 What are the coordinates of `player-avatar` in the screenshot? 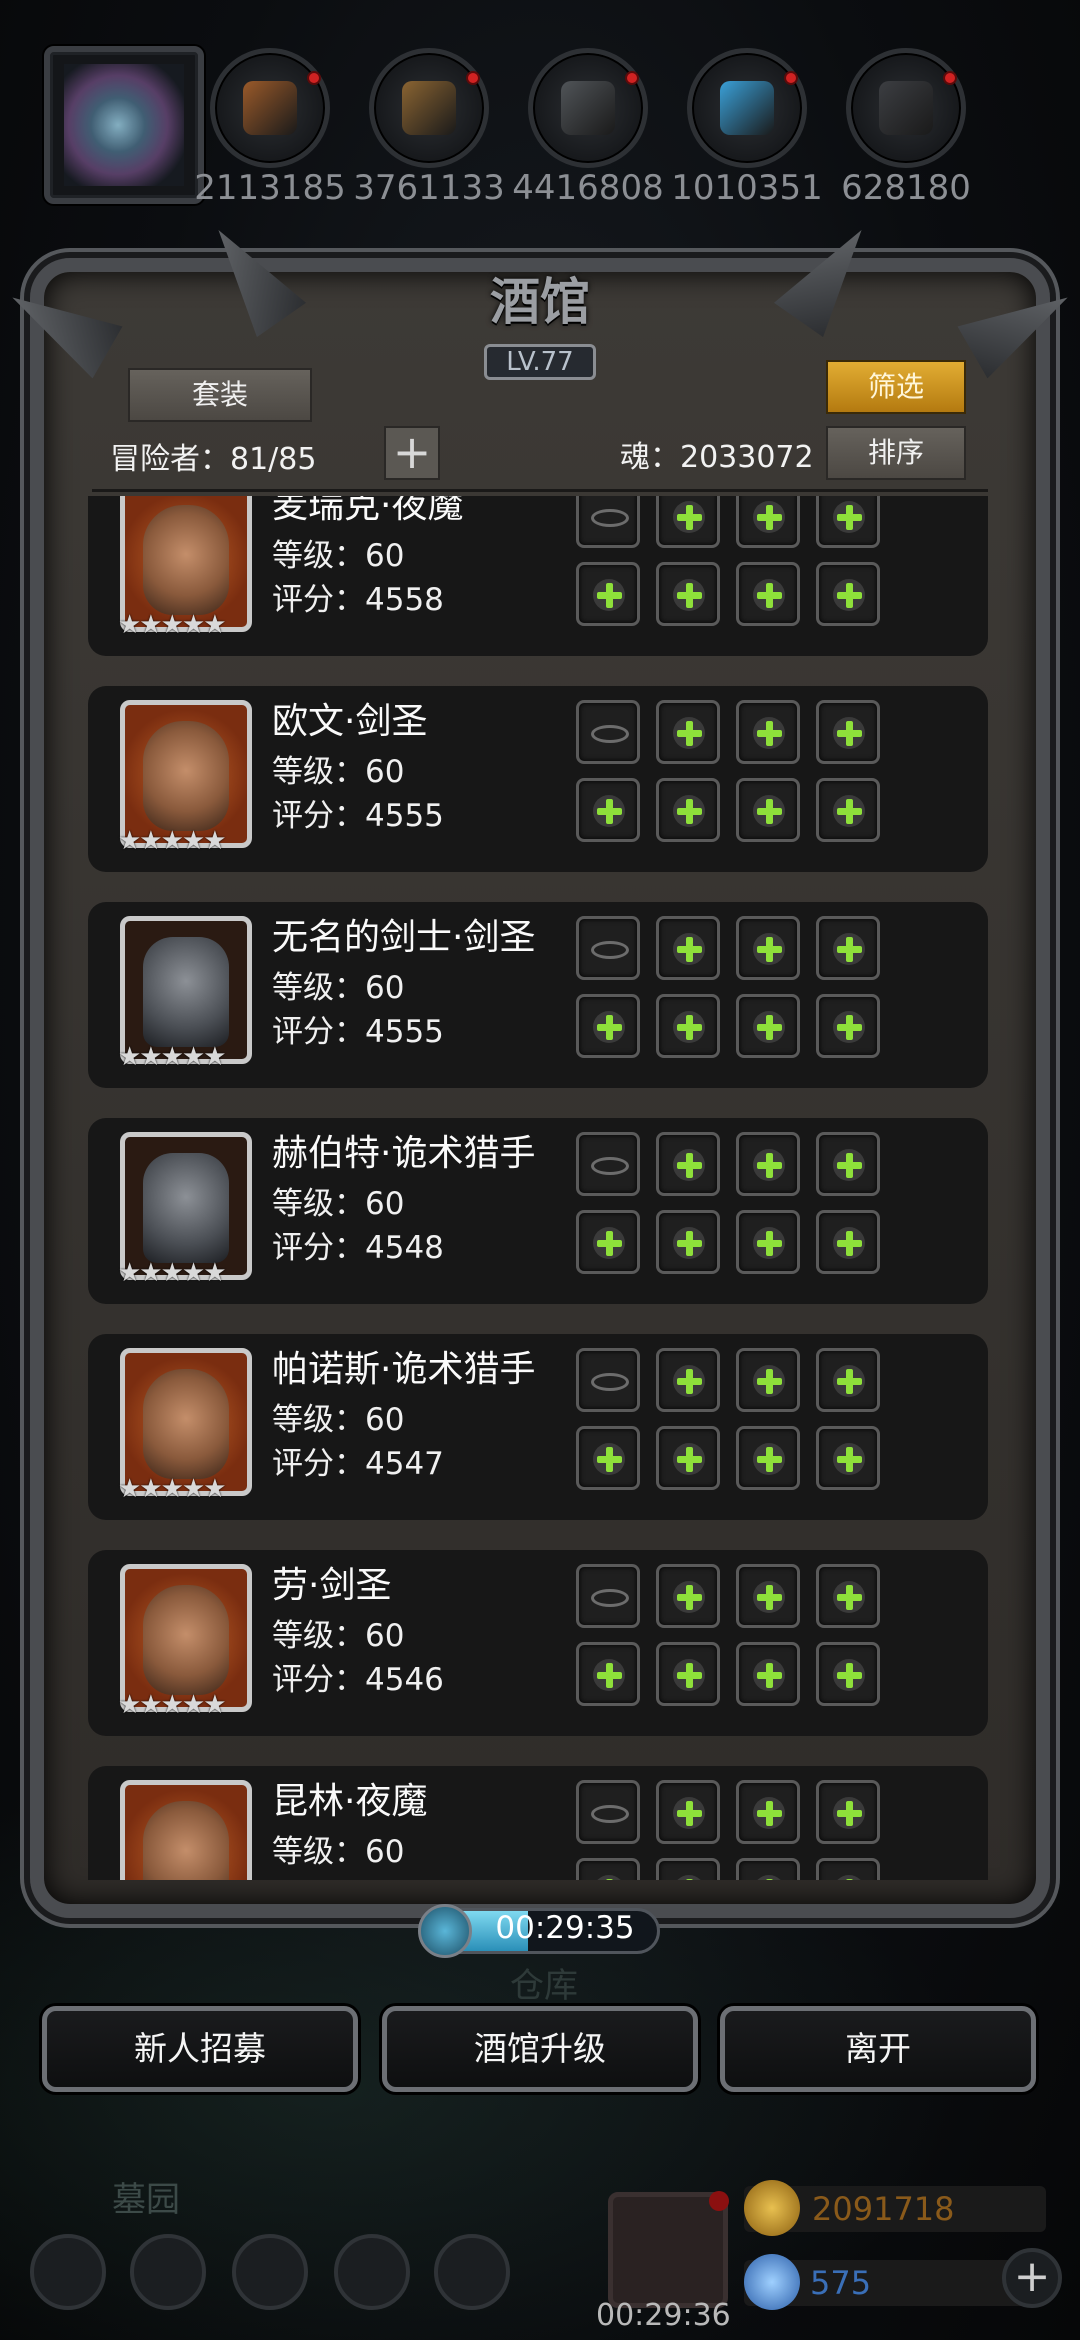 It's located at (124, 125).